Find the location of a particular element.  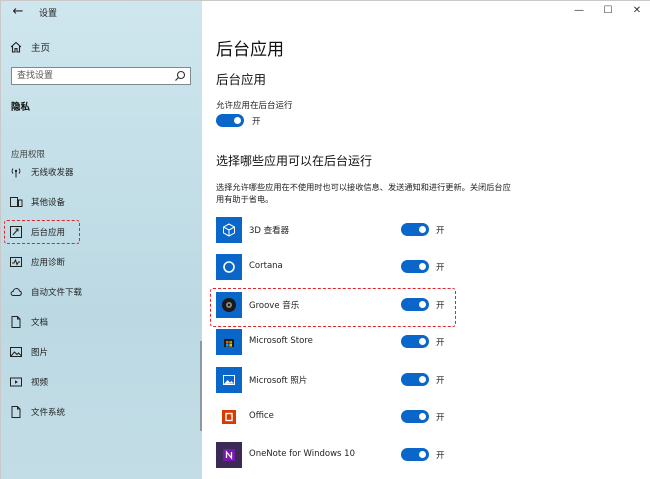

search-box is located at coordinates (101, 76).